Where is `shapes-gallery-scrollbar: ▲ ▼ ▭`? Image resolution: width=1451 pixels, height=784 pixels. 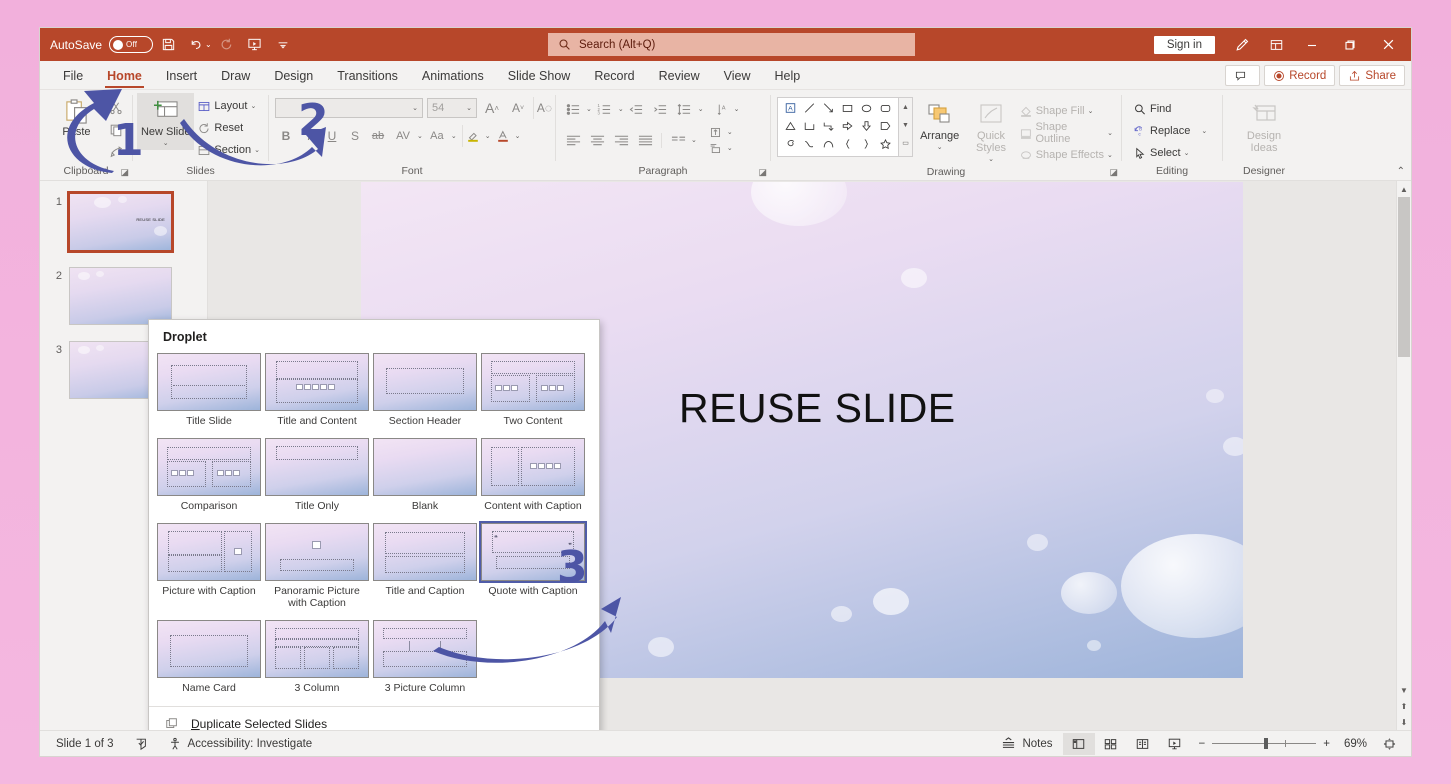
shapes-gallery-scrollbar: ▲ ▼ ▭ is located at coordinates (906, 127).